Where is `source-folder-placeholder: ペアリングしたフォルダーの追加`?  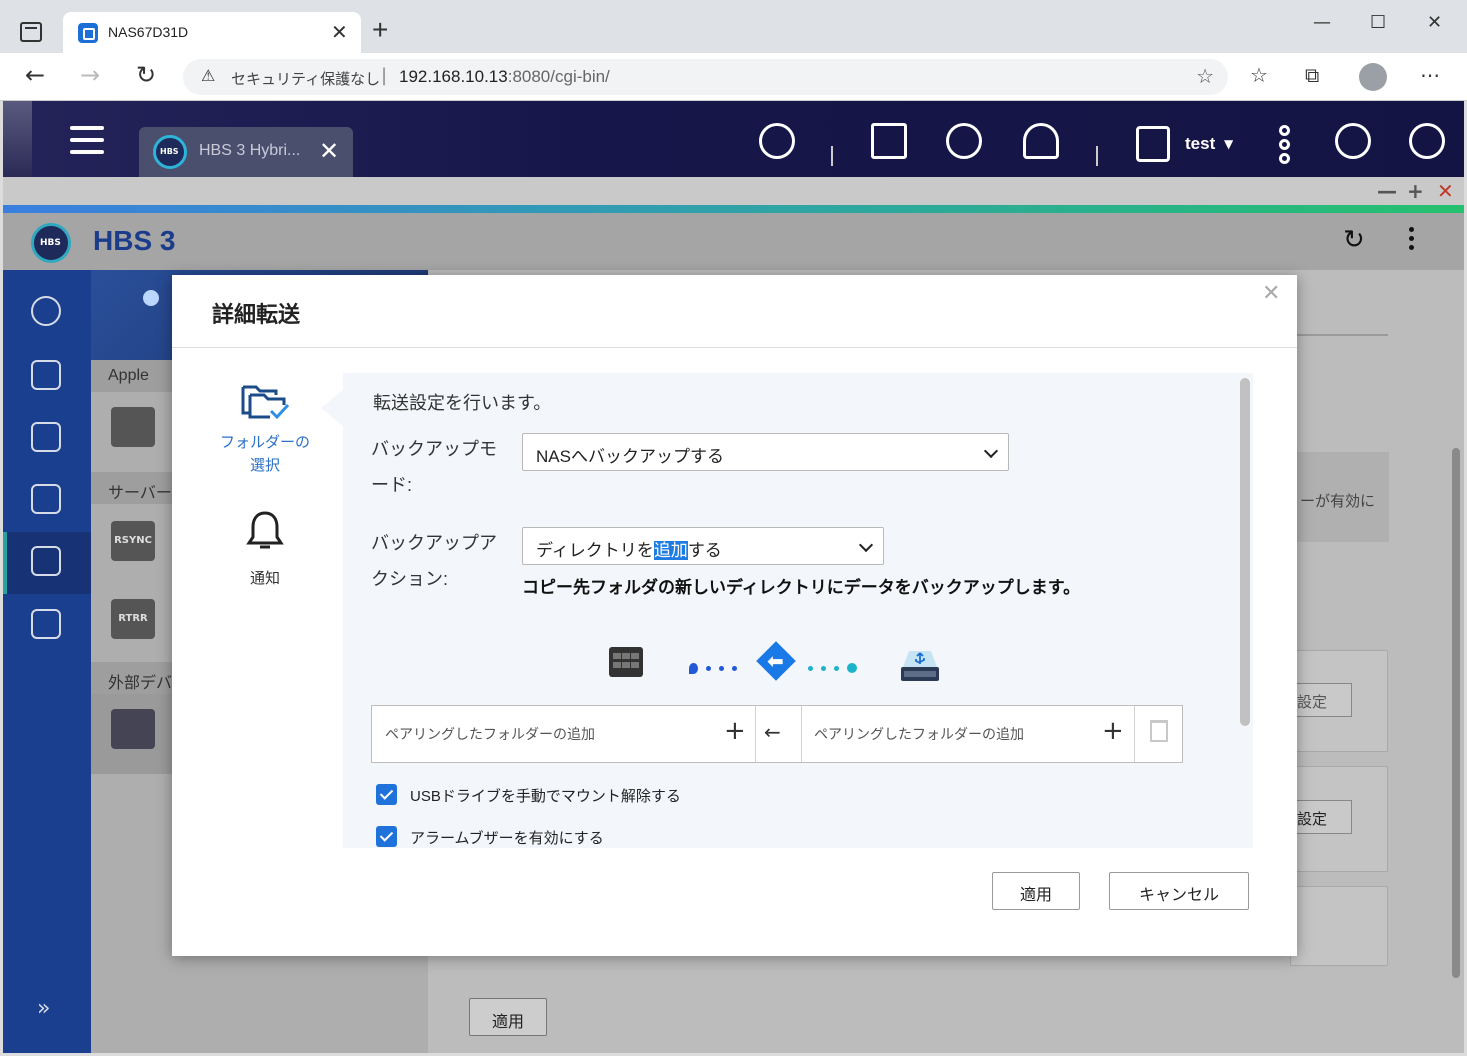 source-folder-placeholder: ペアリングしたフォルダーの追加 is located at coordinates (490, 734).